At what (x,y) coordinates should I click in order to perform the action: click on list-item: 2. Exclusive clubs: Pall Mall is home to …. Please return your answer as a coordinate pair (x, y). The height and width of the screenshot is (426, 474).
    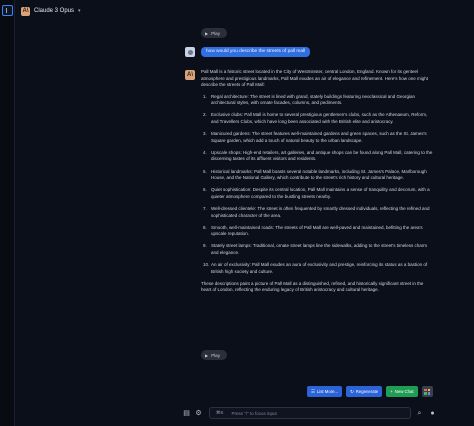
    Looking at the image, I should click on (315, 118).